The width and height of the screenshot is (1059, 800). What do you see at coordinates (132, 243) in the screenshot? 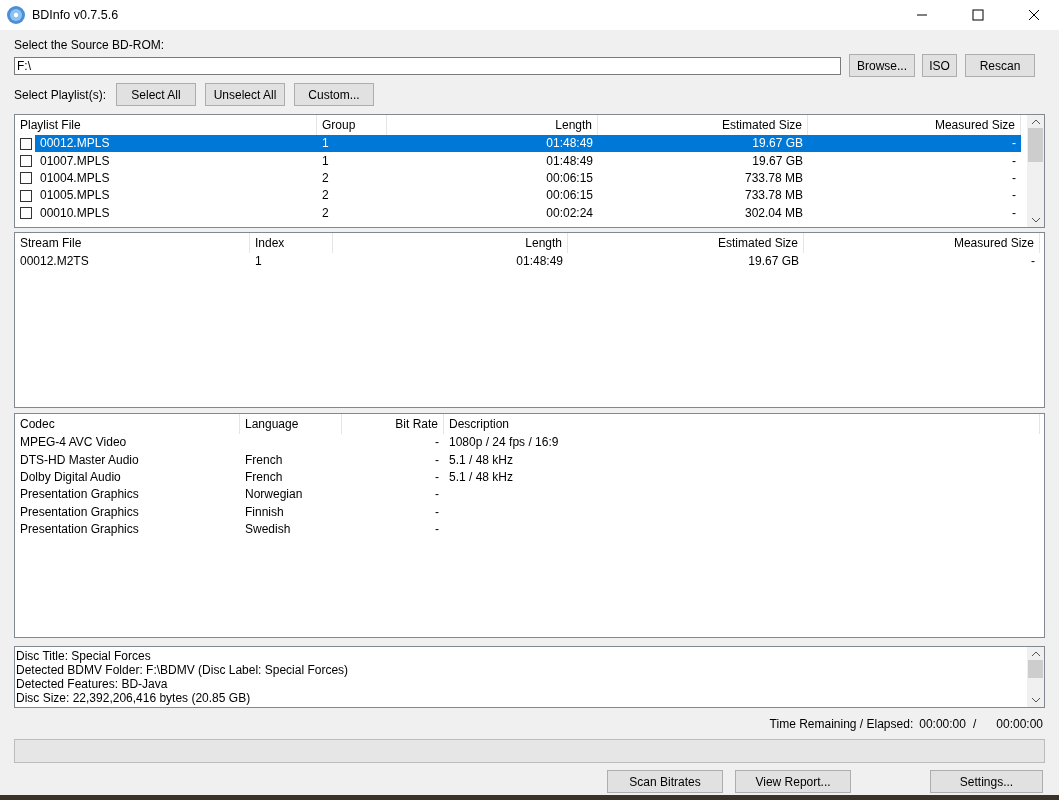
I see `column-header: Stream File` at bounding box center [132, 243].